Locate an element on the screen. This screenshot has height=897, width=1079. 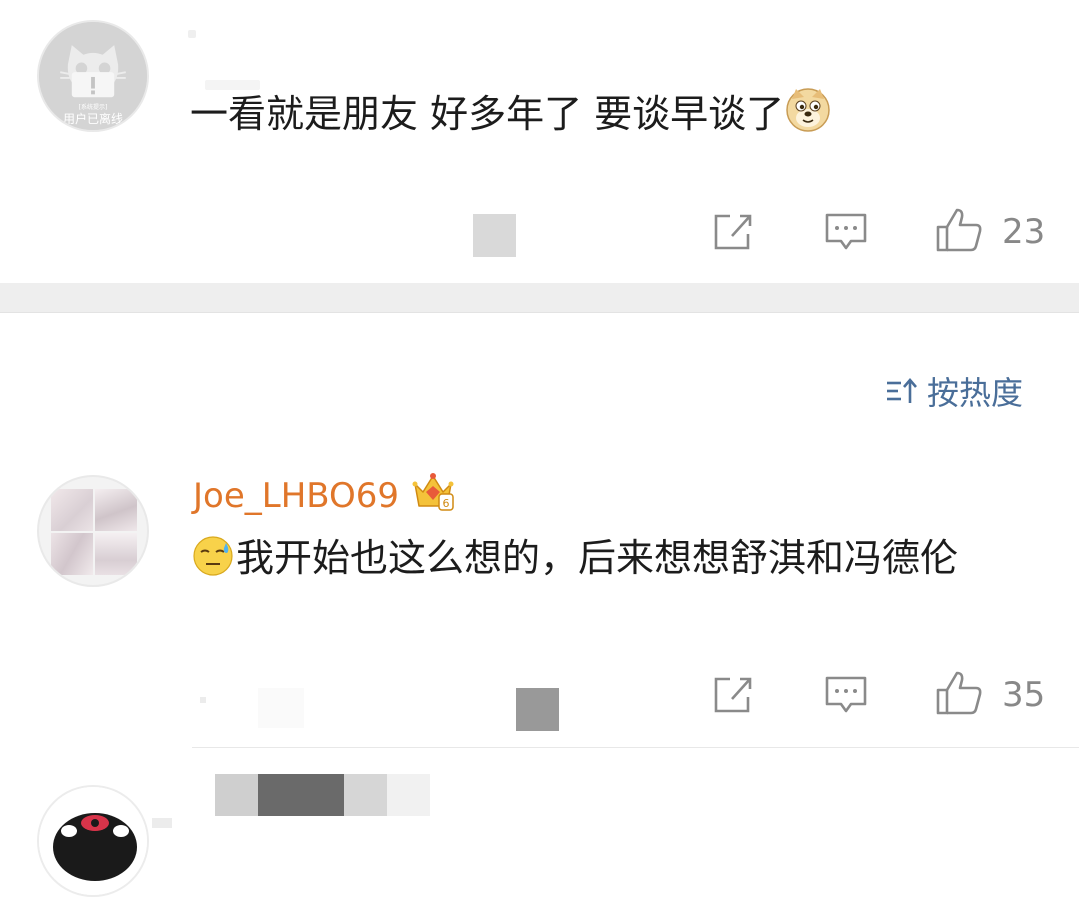
username: Joe_LHBO69 is located at coordinates (296, 495).